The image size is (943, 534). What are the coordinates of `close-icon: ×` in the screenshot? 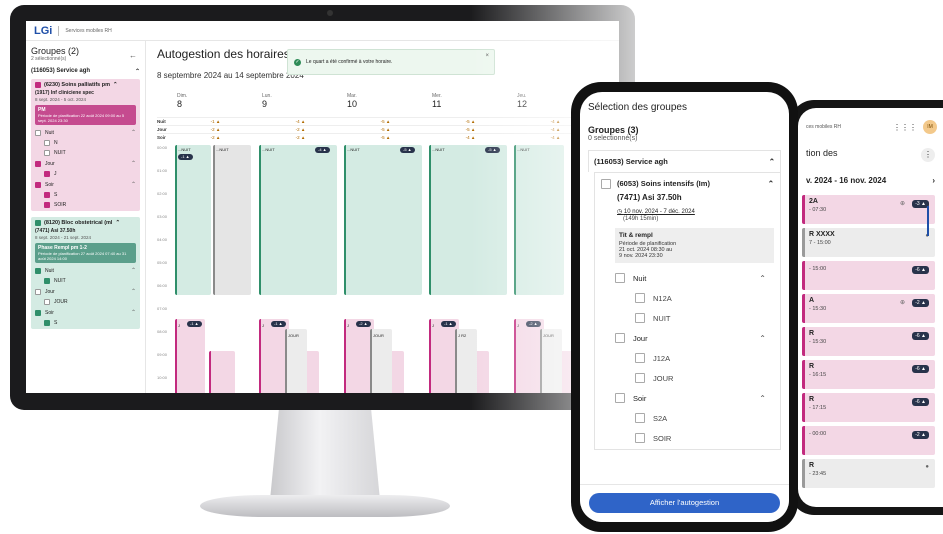 It's located at (487, 56).